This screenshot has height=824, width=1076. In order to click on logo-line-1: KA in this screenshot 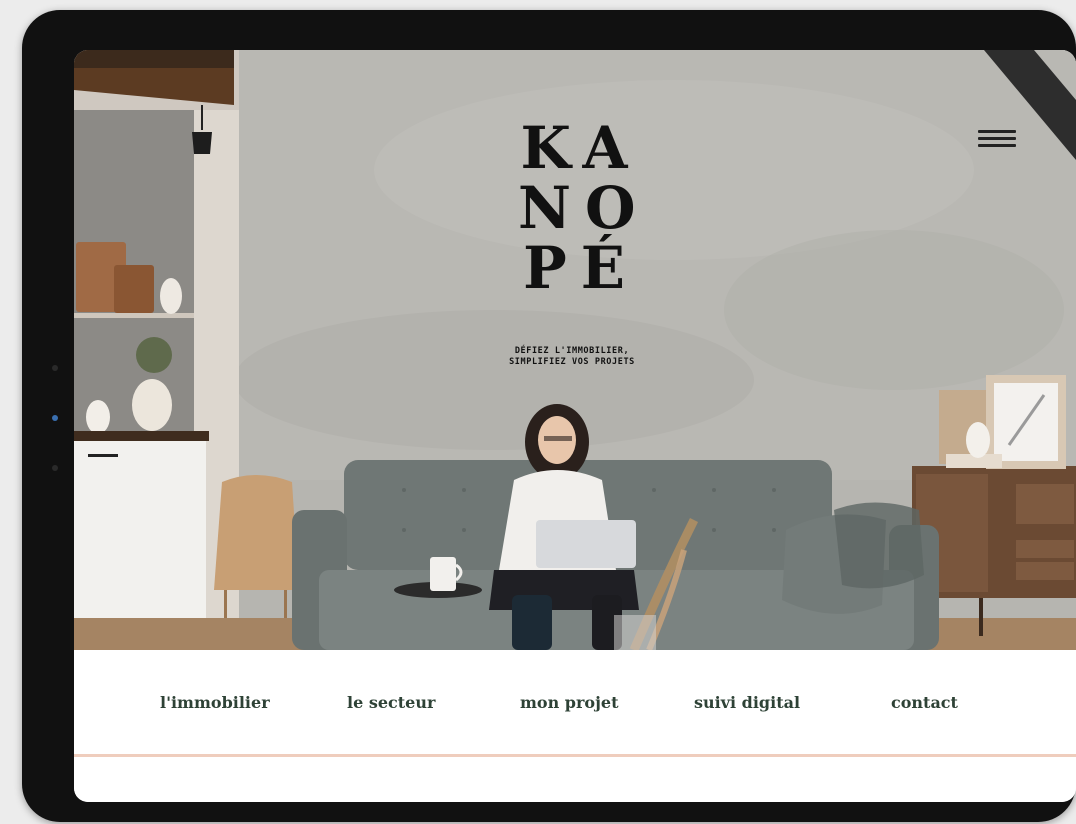, I will do `click(581, 148)`.